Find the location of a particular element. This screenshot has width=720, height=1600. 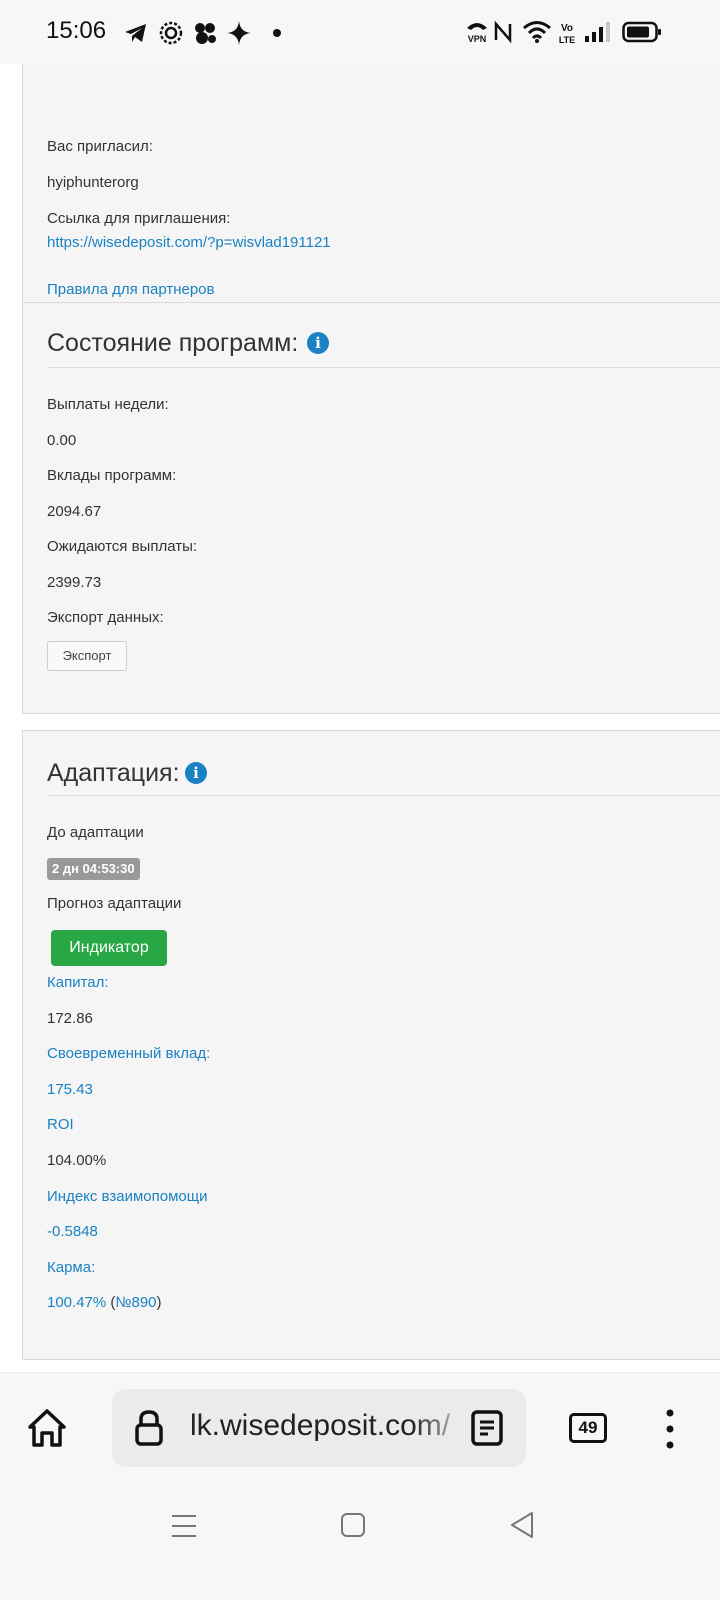

karma-row: 100.47% (№890) is located at coordinates (104, 1302).